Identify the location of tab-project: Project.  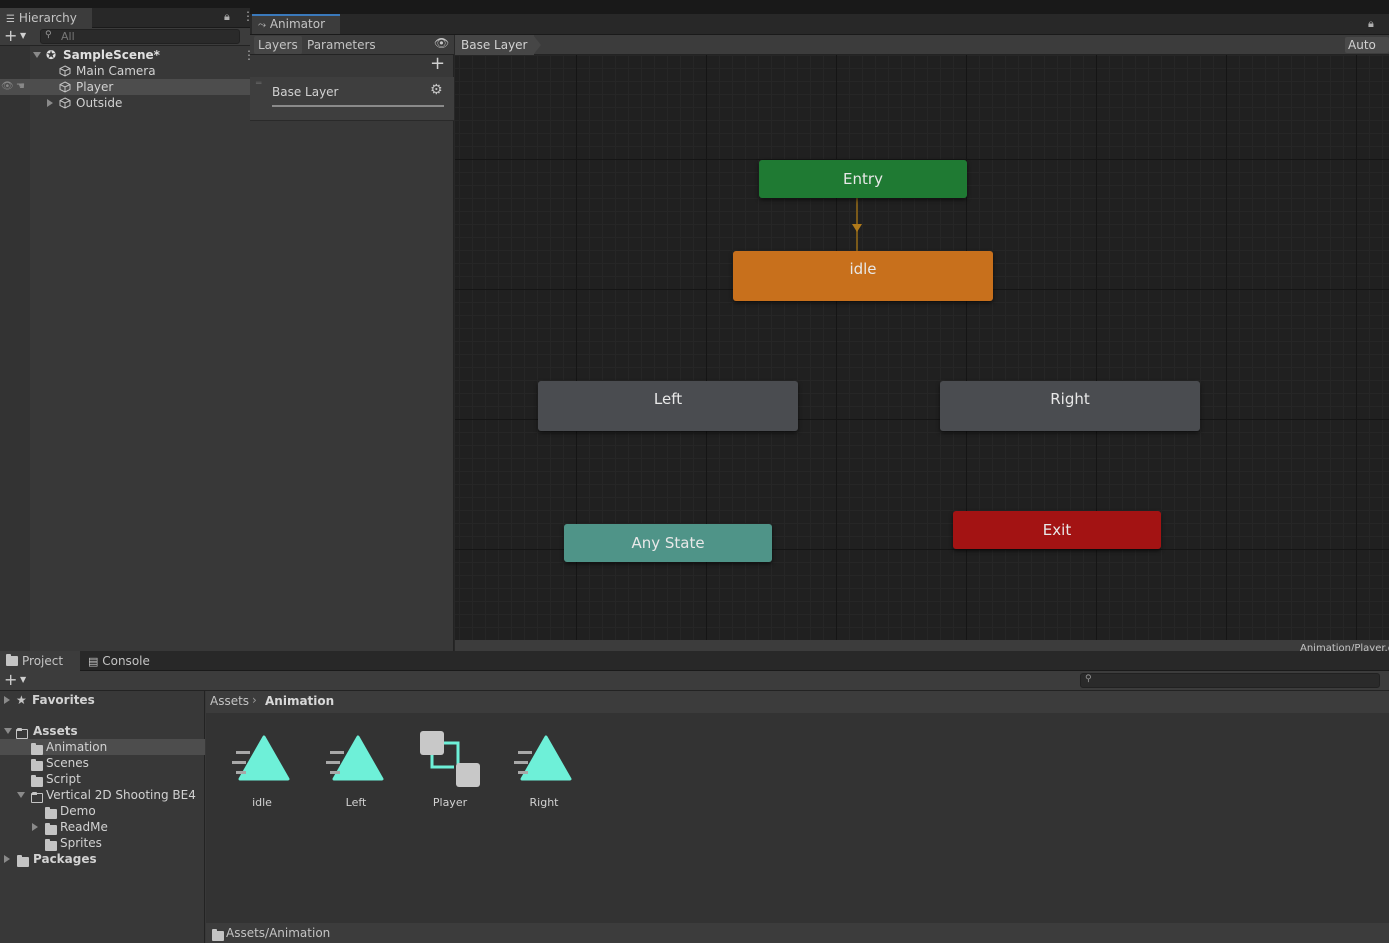
(40, 661).